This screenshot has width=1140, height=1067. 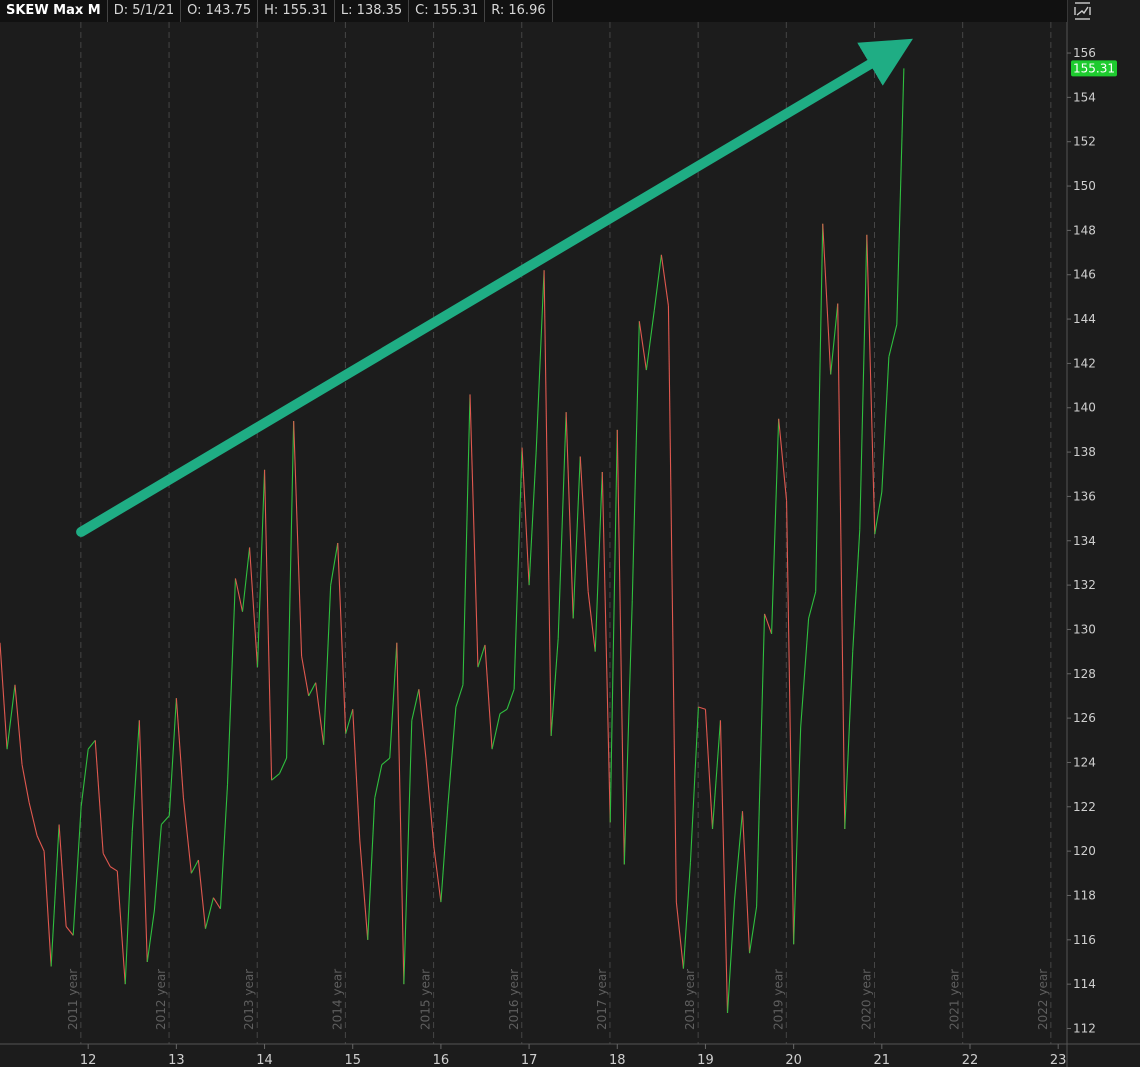 I want to click on y-tick-label: 146, so click(x=1084, y=275).